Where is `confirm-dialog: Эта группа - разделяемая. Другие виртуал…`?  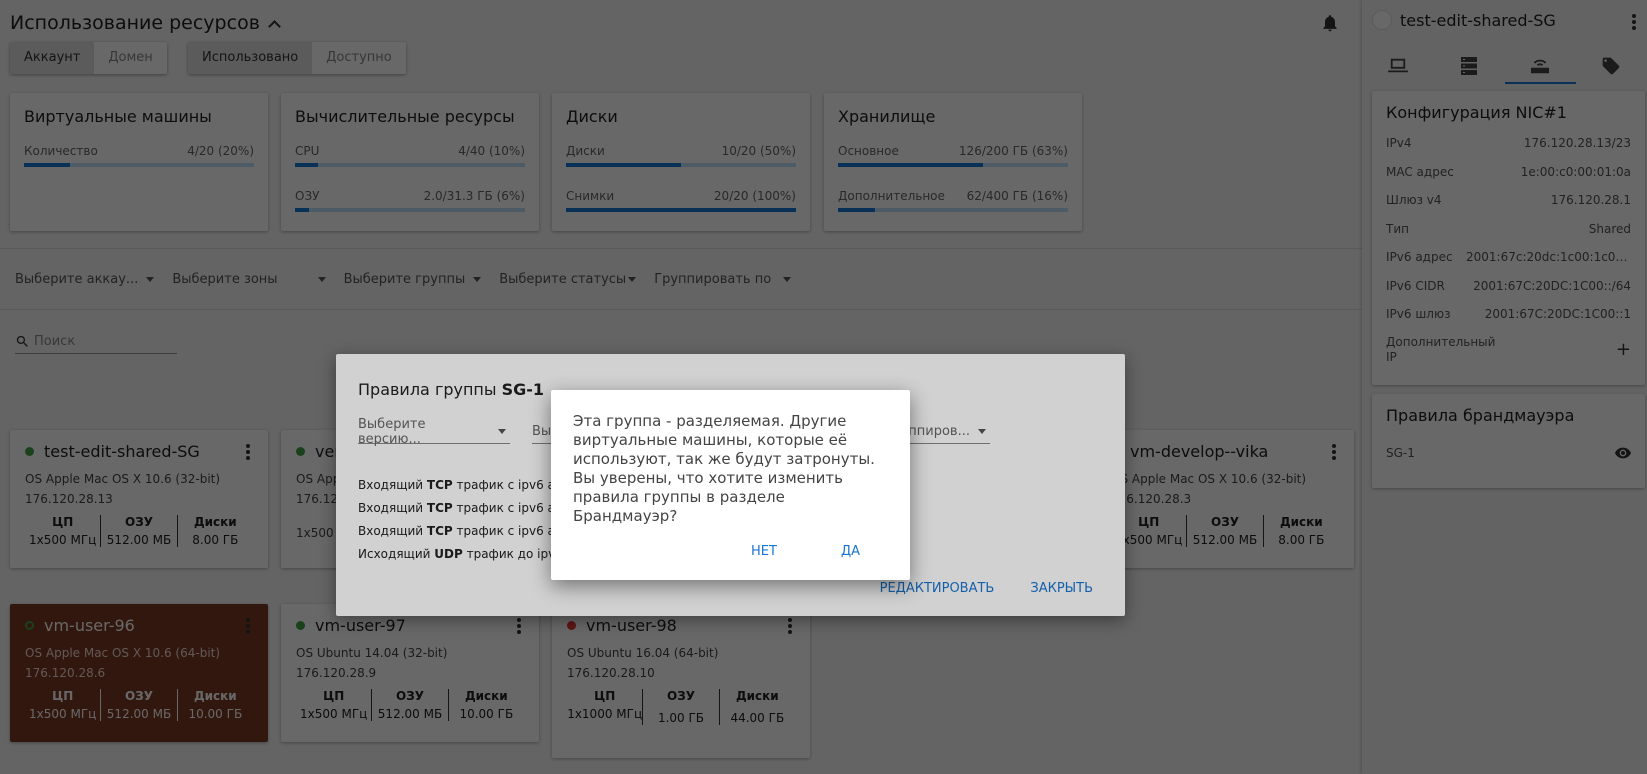
confirm-dialog: Эта группа - разделяемая. Другие виртуал… is located at coordinates (730, 485).